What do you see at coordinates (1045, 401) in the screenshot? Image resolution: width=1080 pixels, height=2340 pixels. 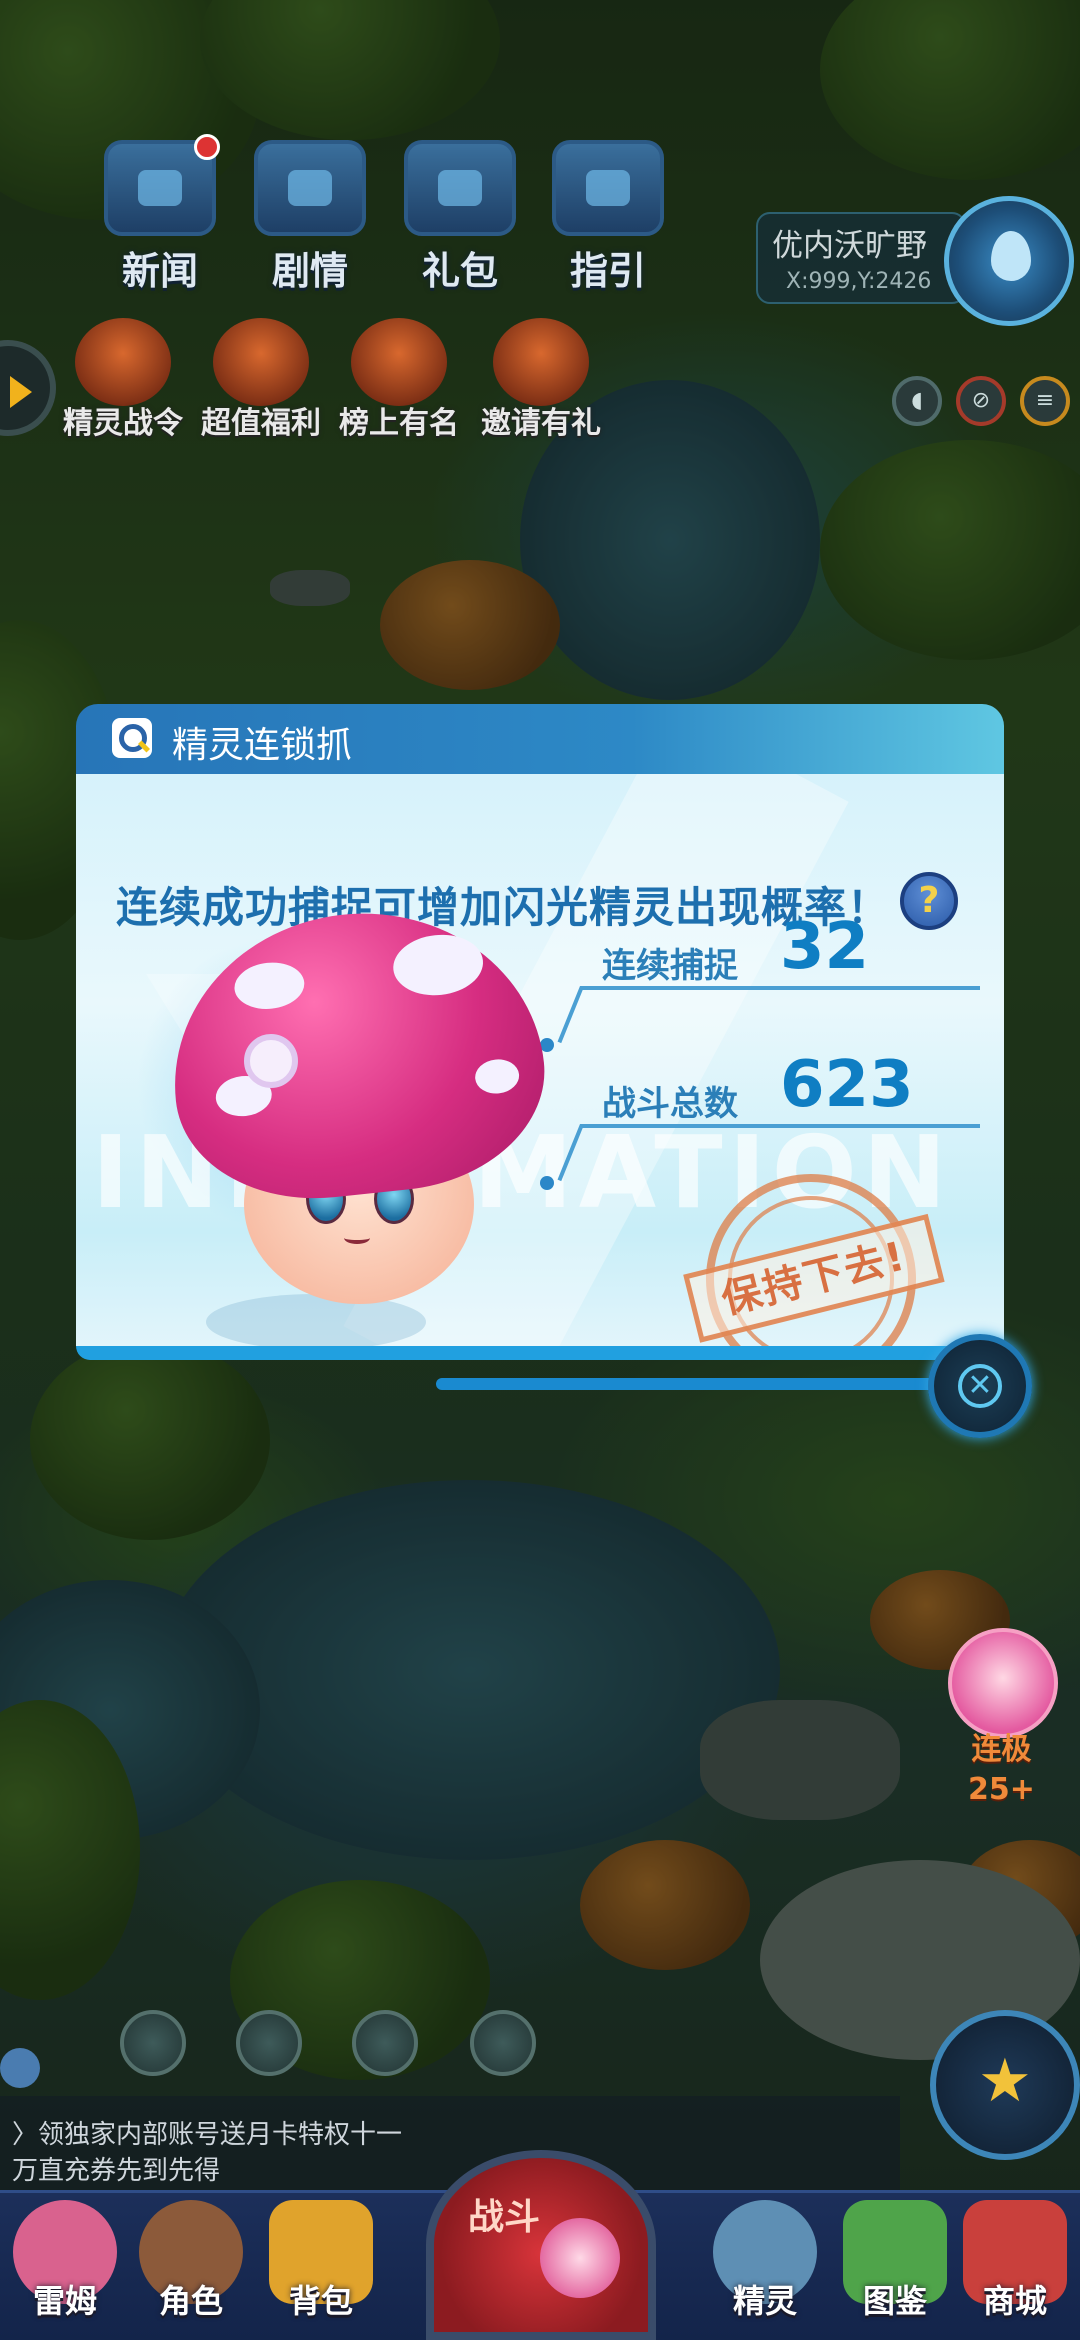 I see `menu-list-icon: ≡` at bounding box center [1045, 401].